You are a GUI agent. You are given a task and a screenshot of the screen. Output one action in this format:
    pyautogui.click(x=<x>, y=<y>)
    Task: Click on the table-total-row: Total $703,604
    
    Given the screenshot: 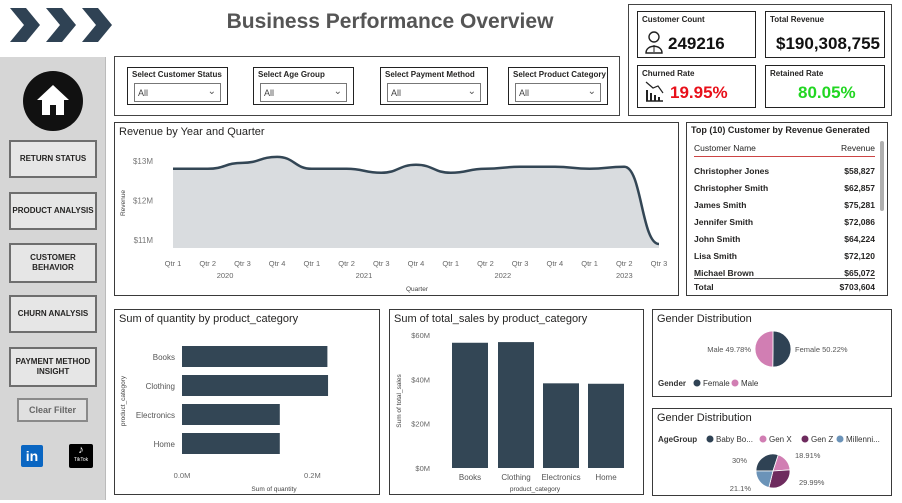 What is the action you would take?
    pyautogui.click(x=784, y=286)
    